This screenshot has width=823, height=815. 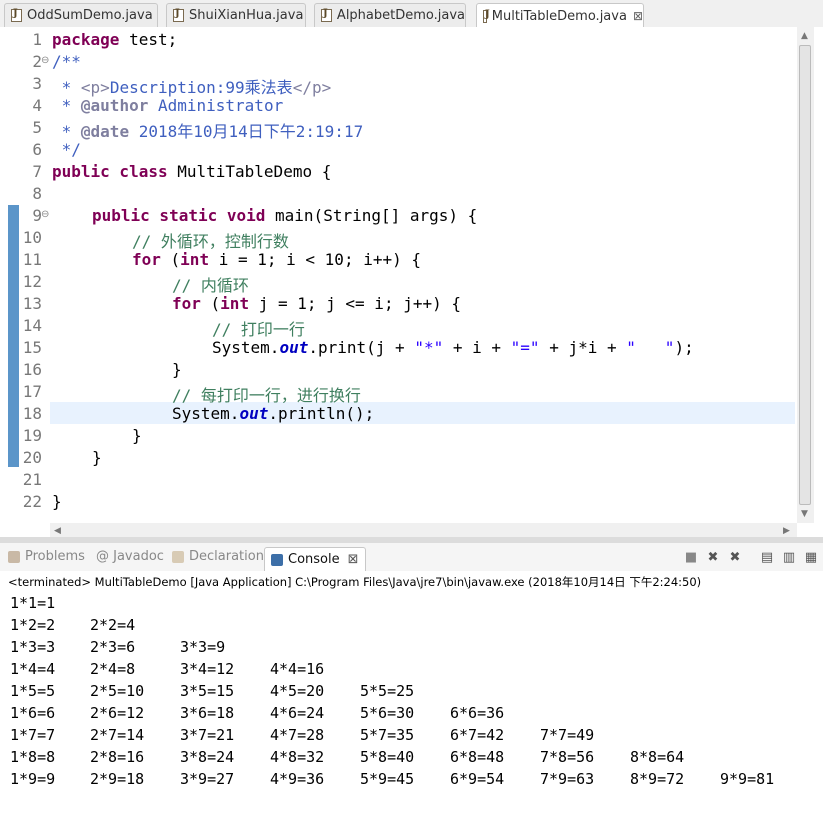 What do you see at coordinates (203, 647) in the screenshot?
I see `console-entry: 3*3=9` at bounding box center [203, 647].